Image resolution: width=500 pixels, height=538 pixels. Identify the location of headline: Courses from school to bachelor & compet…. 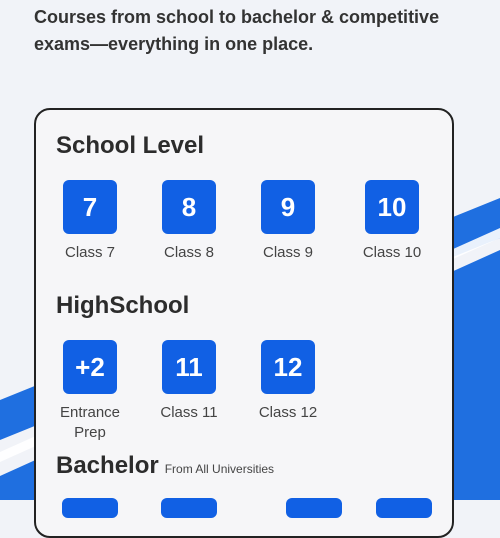
(237, 30).